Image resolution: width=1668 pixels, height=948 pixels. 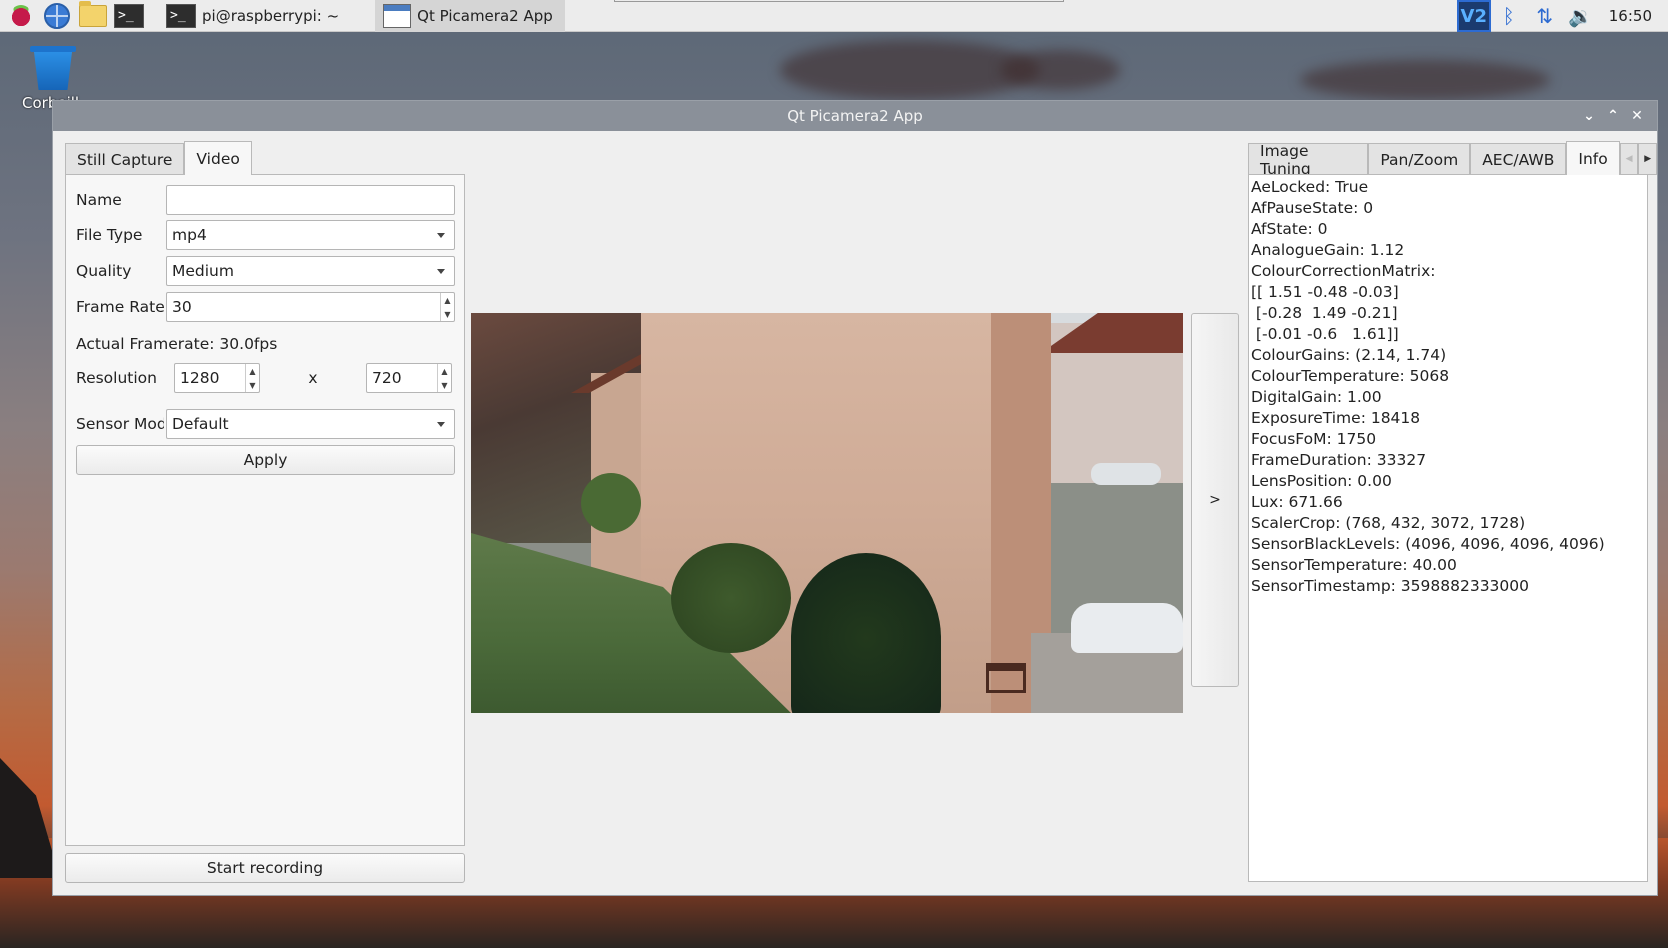 I want to click on name-label: Name, so click(x=99, y=200).